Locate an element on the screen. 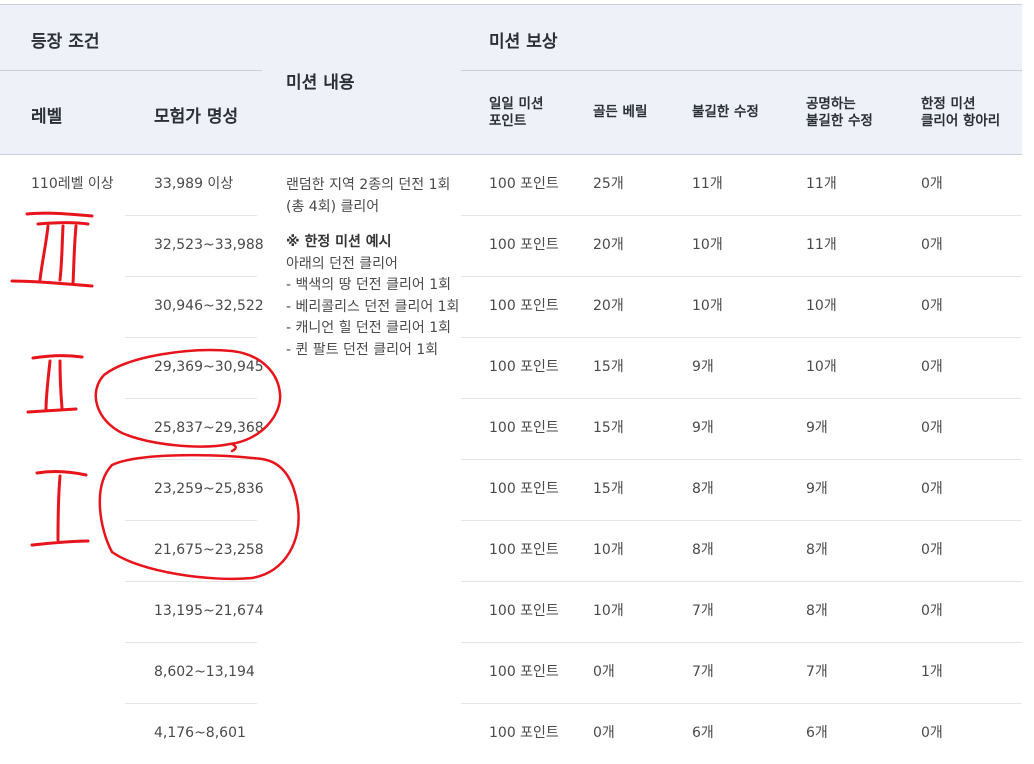 The width and height of the screenshot is (1034, 764). roman-numeral-two-mark is located at coordinates (55, 384).